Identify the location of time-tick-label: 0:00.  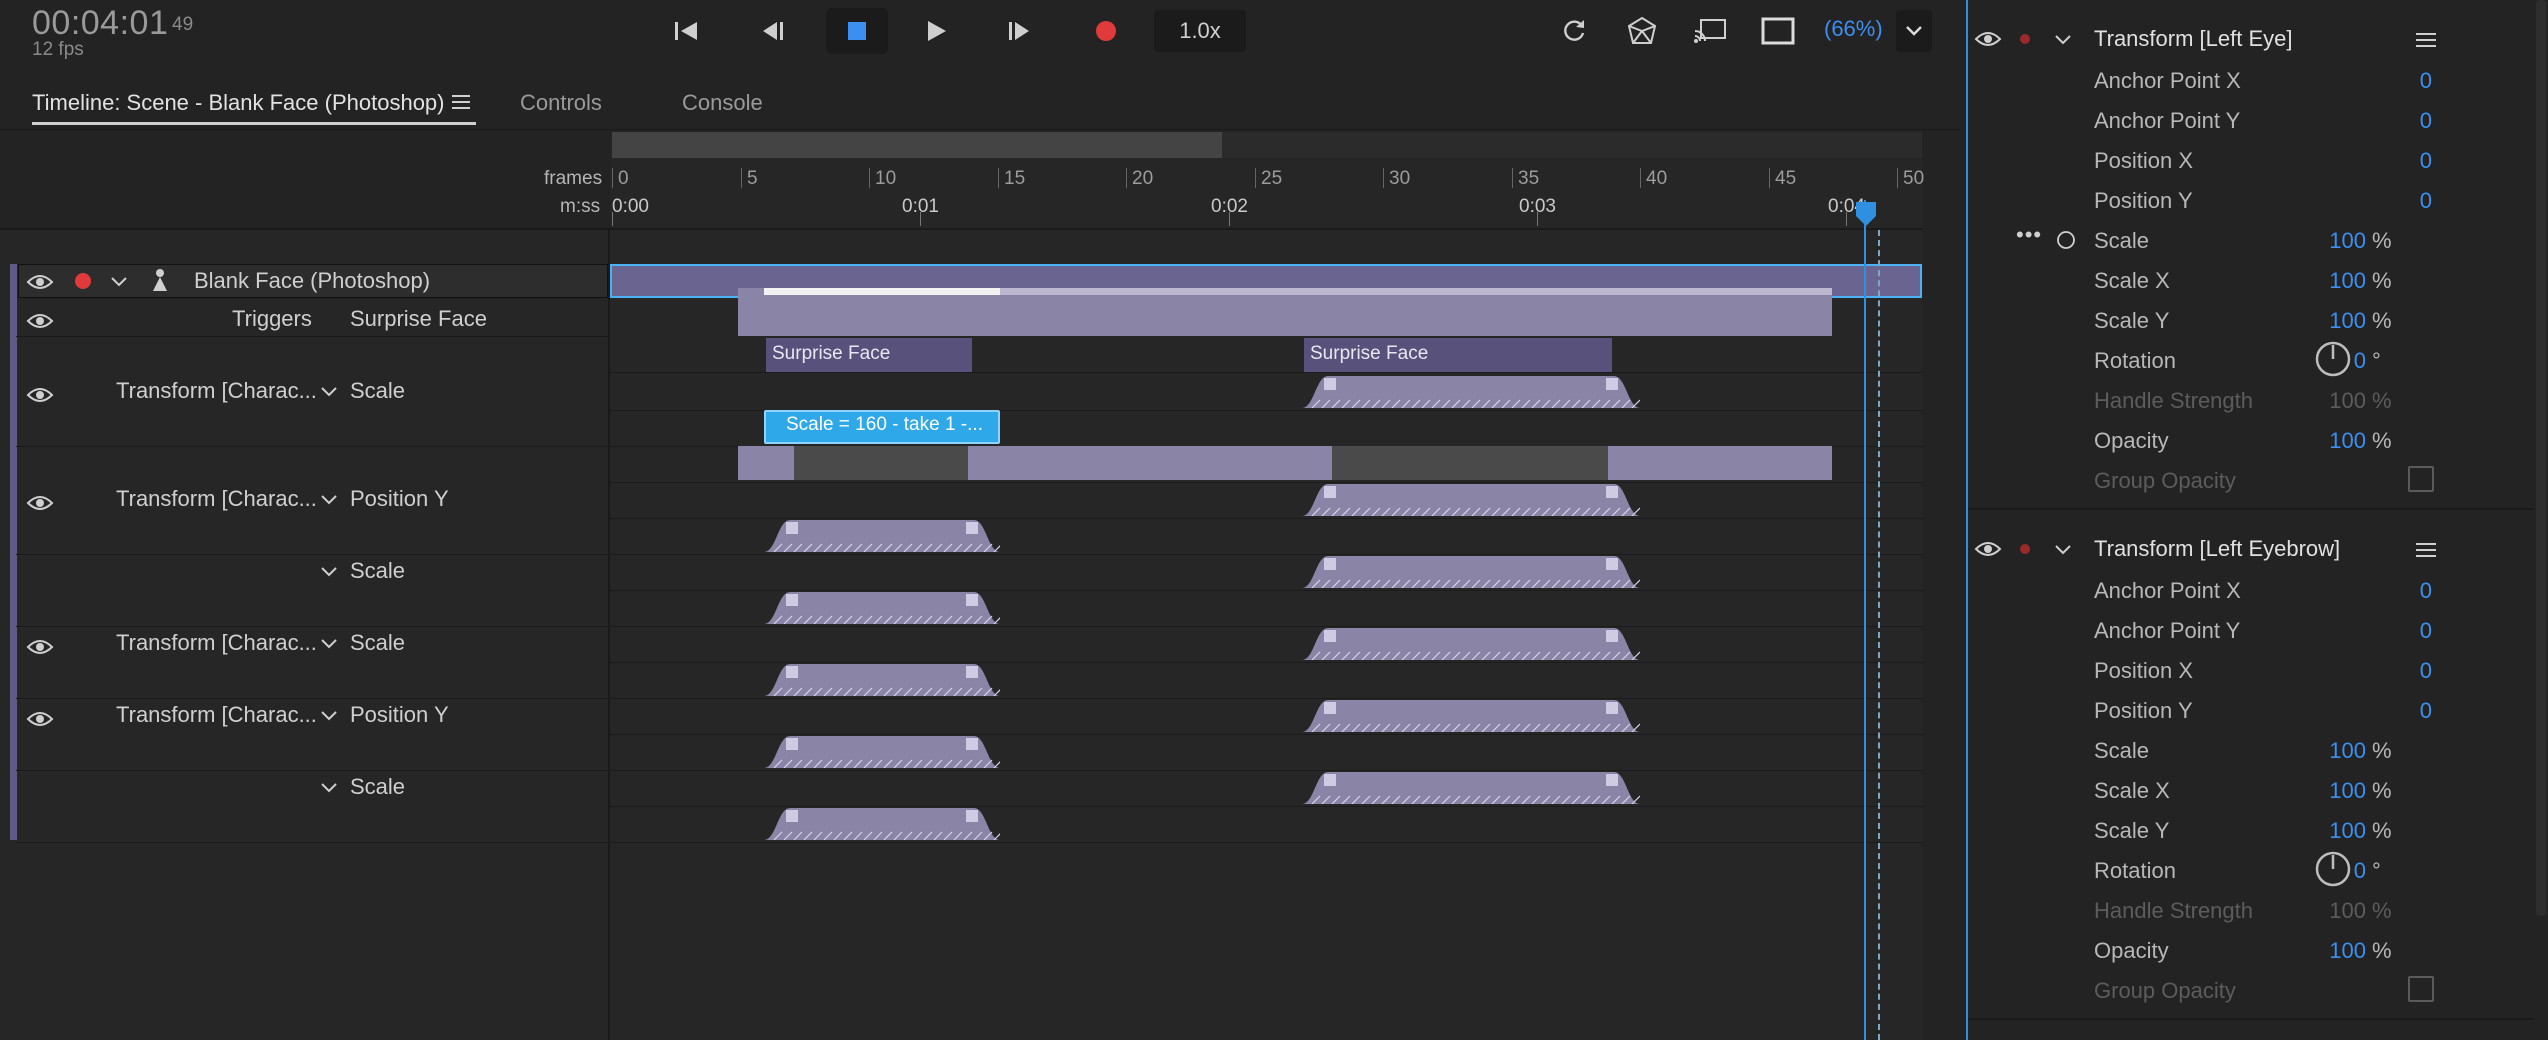
(630, 206).